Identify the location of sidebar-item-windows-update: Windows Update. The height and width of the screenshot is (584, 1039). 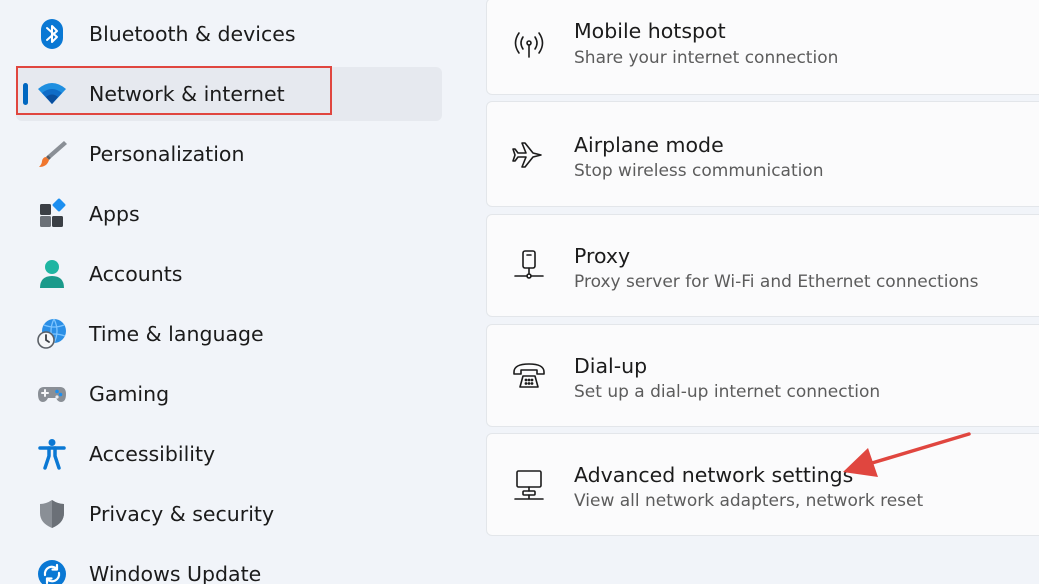
(229, 565).